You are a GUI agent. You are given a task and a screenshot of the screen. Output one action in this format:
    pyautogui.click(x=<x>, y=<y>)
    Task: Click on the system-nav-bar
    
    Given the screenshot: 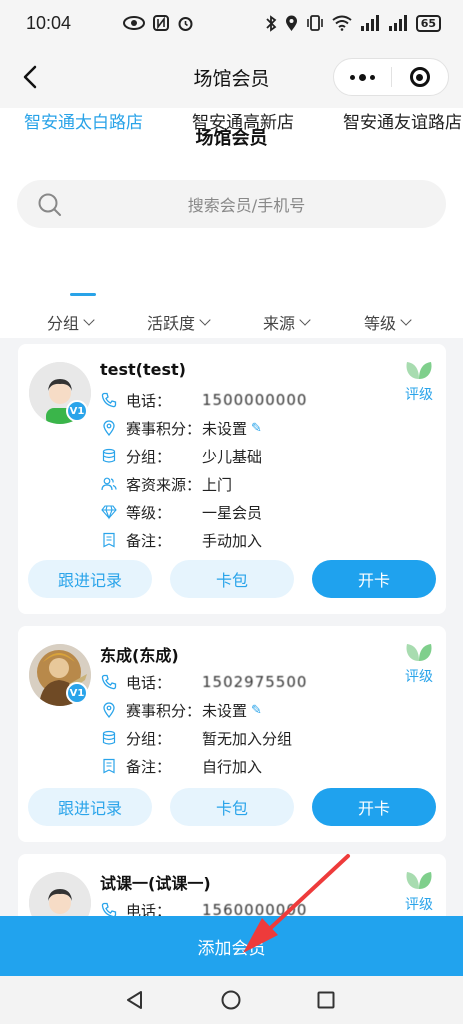 What is the action you would take?
    pyautogui.click(x=231, y=1000)
    